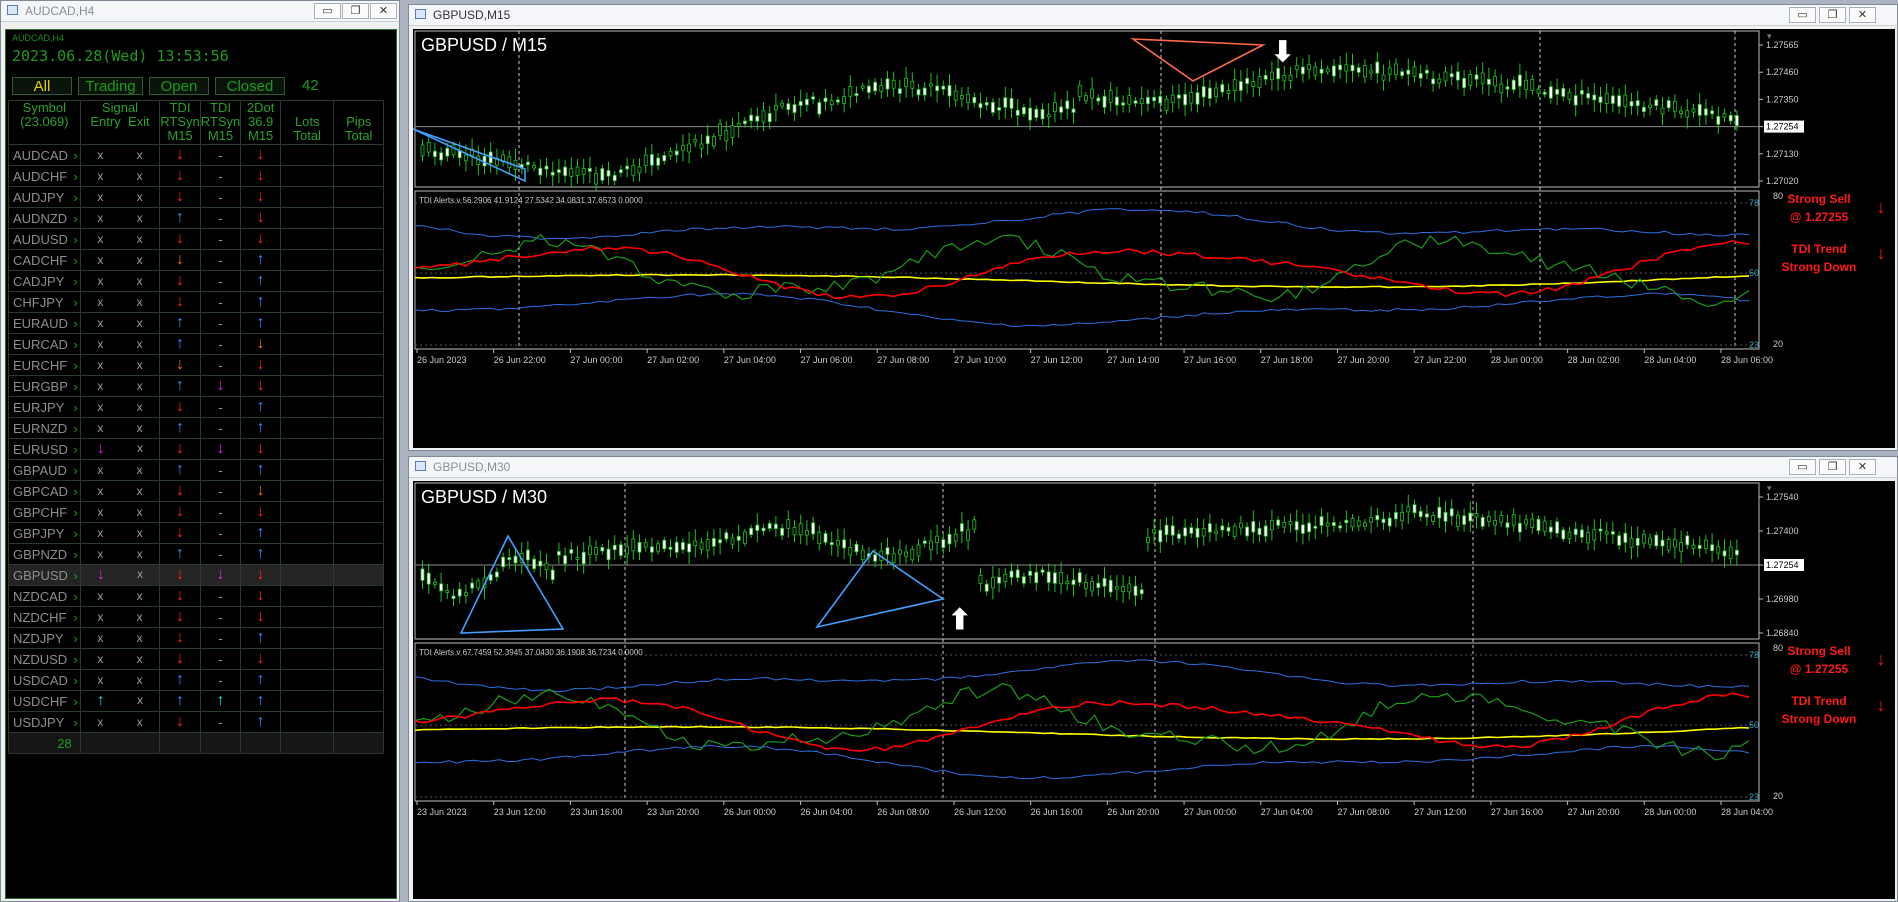 This screenshot has height=902, width=1898. What do you see at coordinates (1153, 467) in the screenshot?
I see `chart-m30-titlebar: GBPUSD,M30 ▭ ❐ ✕` at bounding box center [1153, 467].